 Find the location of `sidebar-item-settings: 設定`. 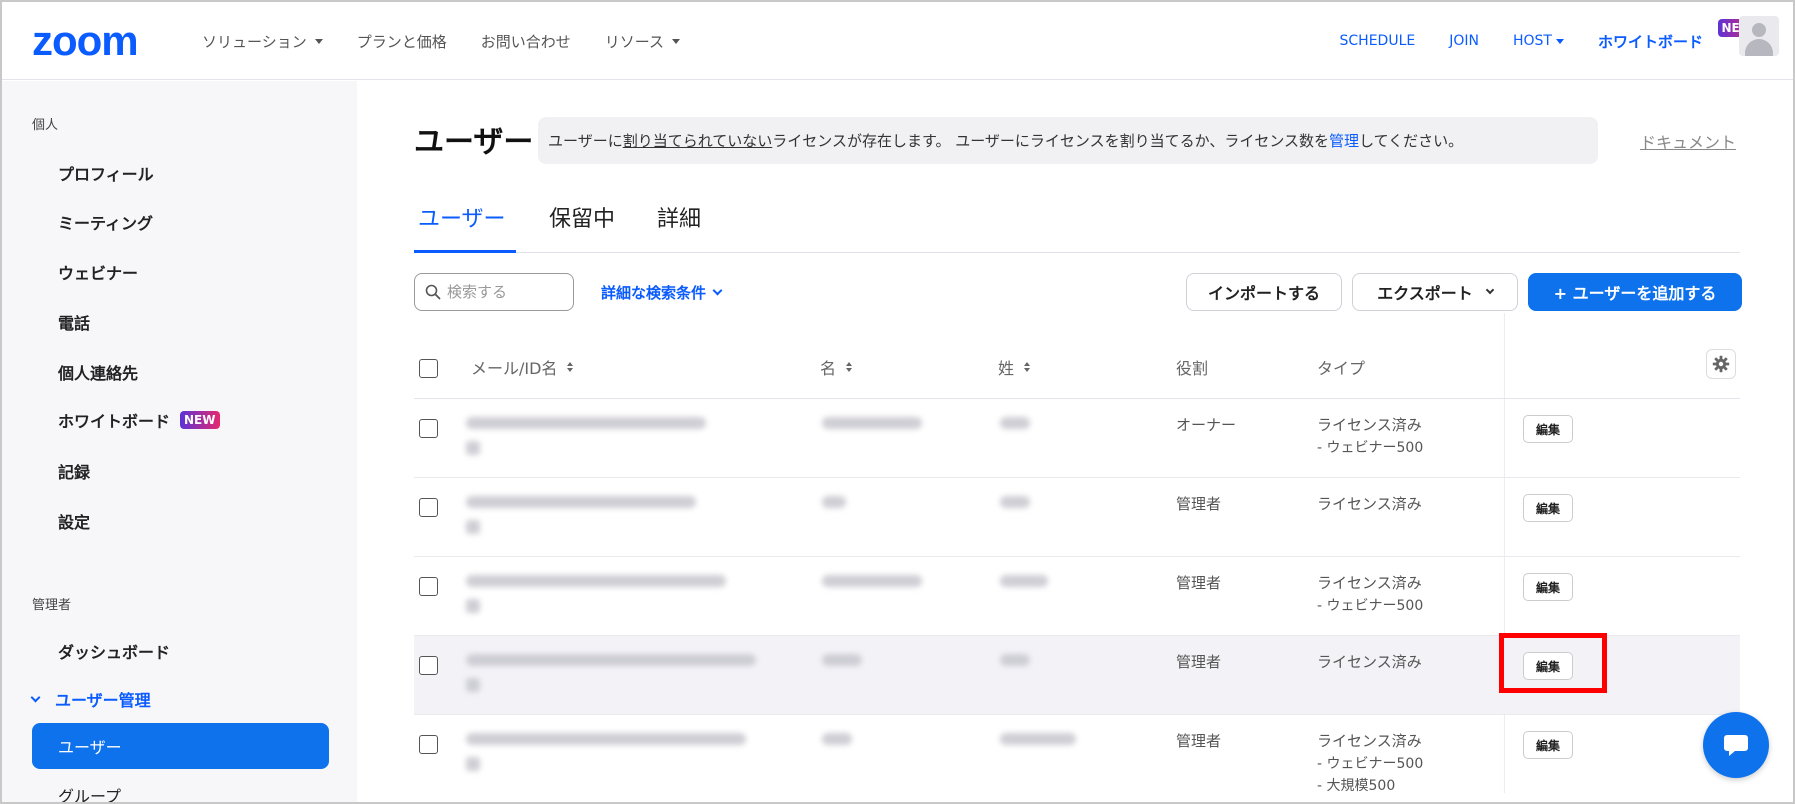

sidebar-item-settings: 設定 is located at coordinates (74, 521).